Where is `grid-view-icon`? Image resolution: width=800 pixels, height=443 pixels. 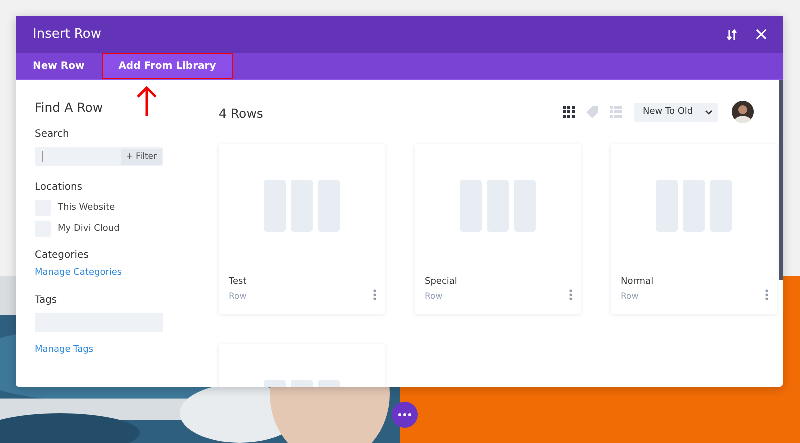
grid-view-icon is located at coordinates (569, 112).